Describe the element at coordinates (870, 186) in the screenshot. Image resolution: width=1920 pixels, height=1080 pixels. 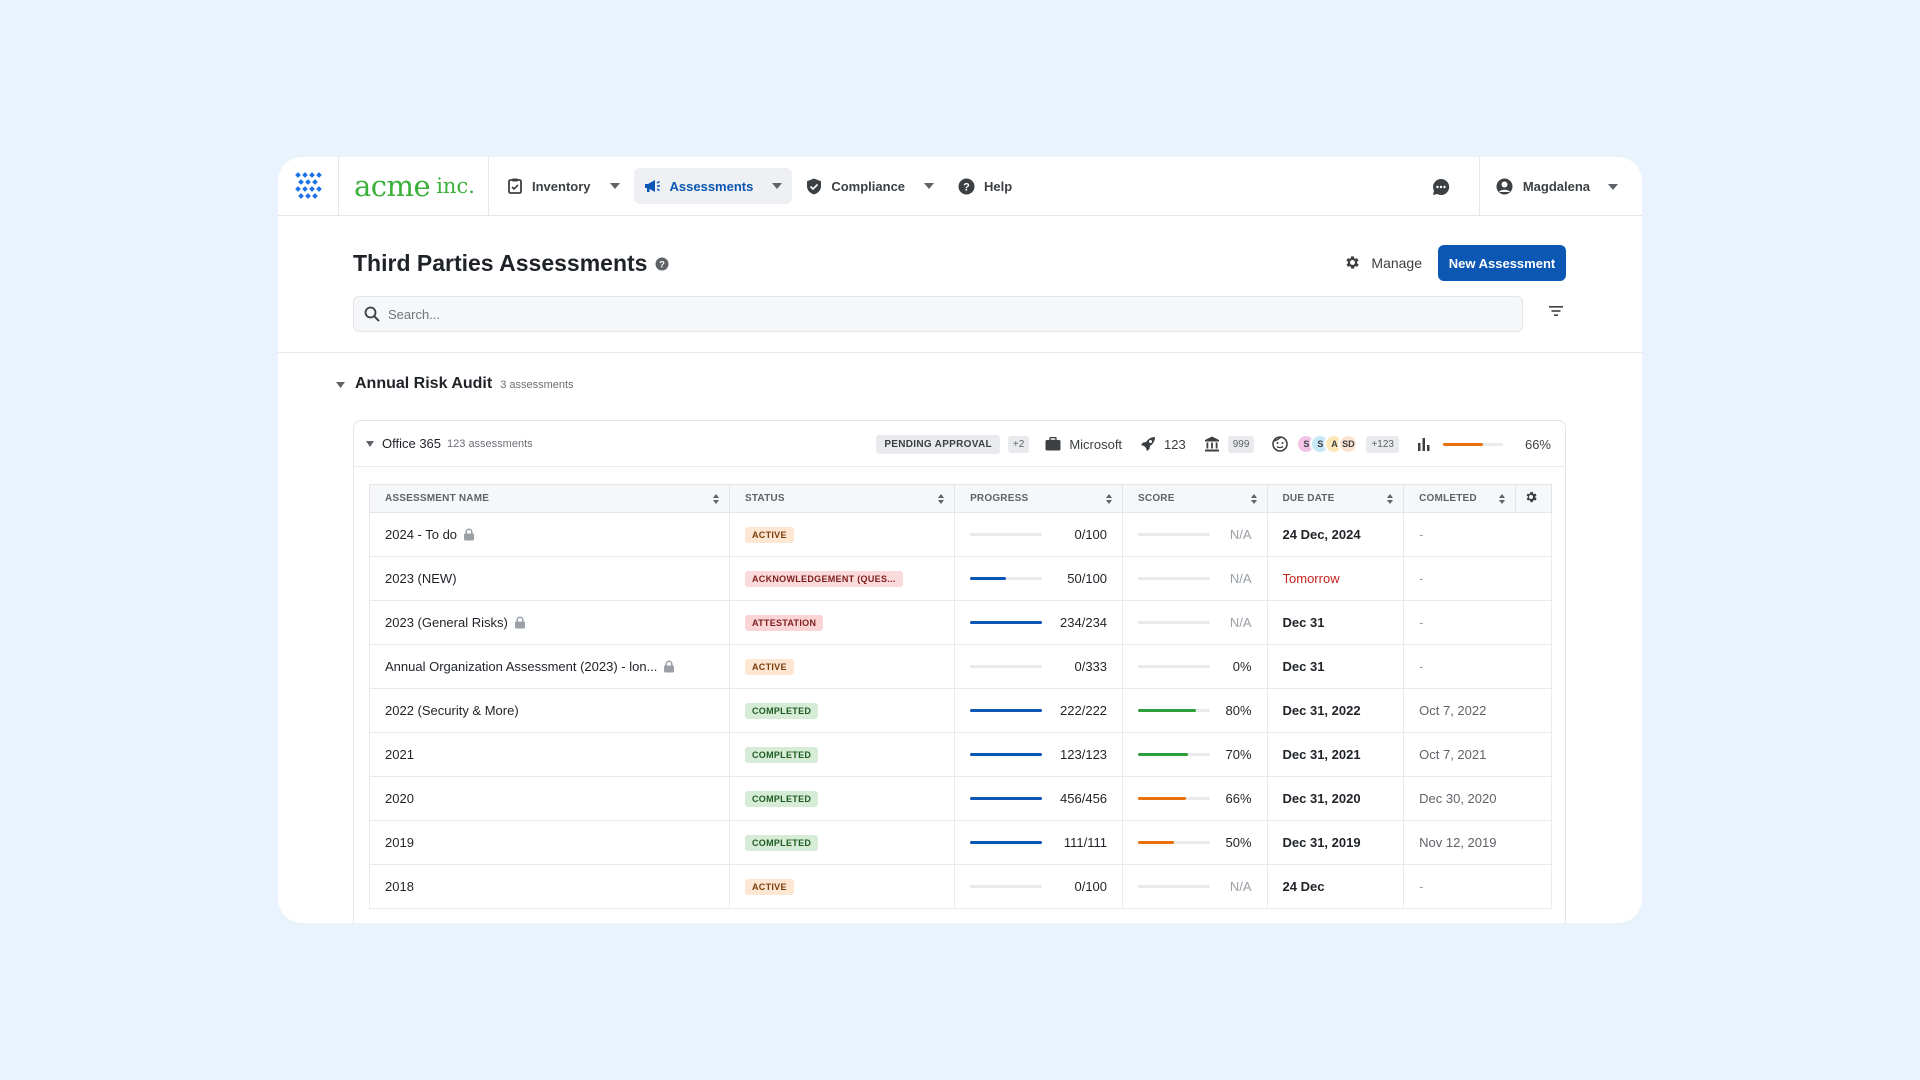
I see `nav-compliance: Compliance` at that location.